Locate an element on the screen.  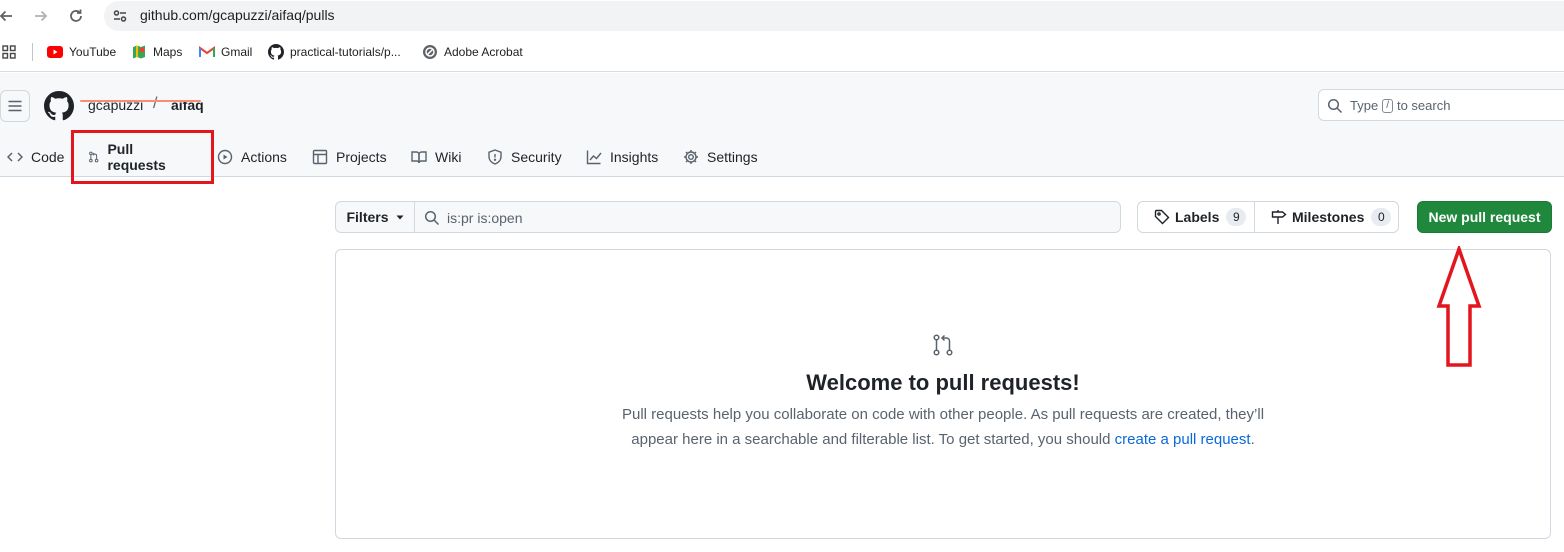
bookmark-youtube: YouTube is located at coordinates (81, 52).